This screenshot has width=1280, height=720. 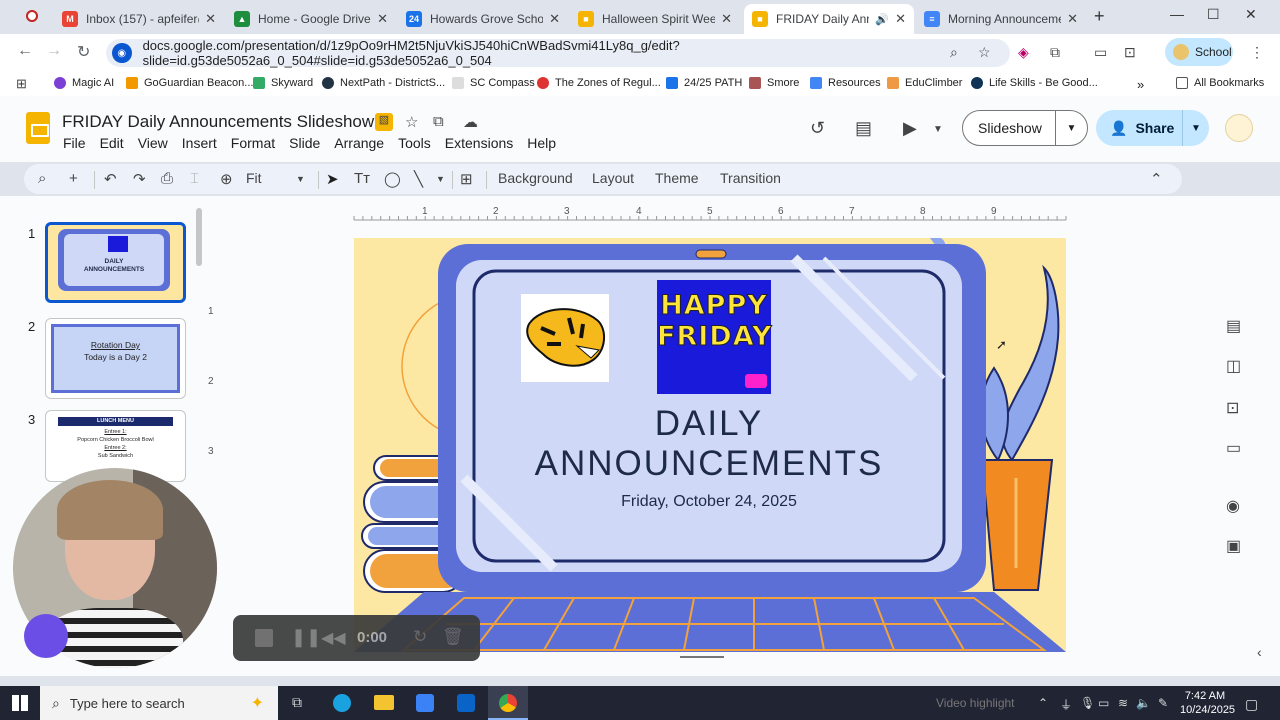 What do you see at coordinates (613, 178) in the screenshot?
I see `layout-button: Layout` at bounding box center [613, 178].